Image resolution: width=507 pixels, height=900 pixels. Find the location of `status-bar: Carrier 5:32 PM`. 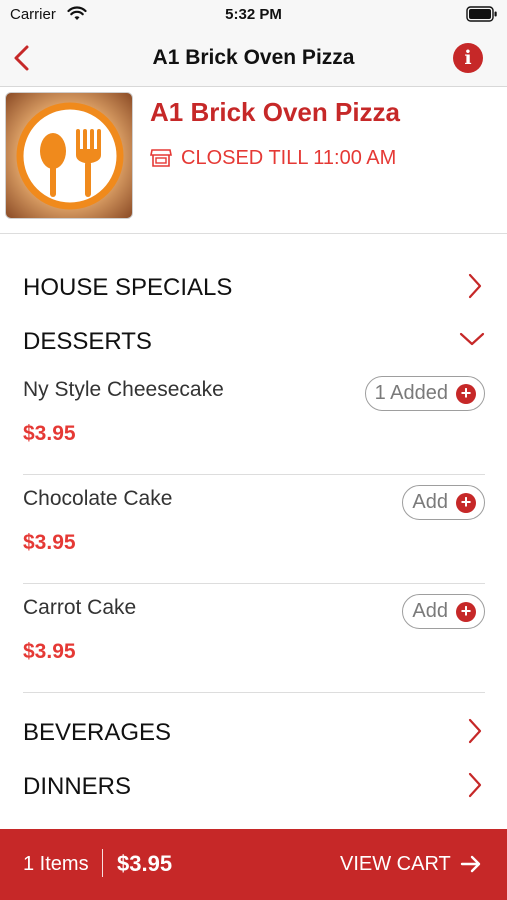

status-bar: Carrier 5:32 PM is located at coordinates (253, 15).